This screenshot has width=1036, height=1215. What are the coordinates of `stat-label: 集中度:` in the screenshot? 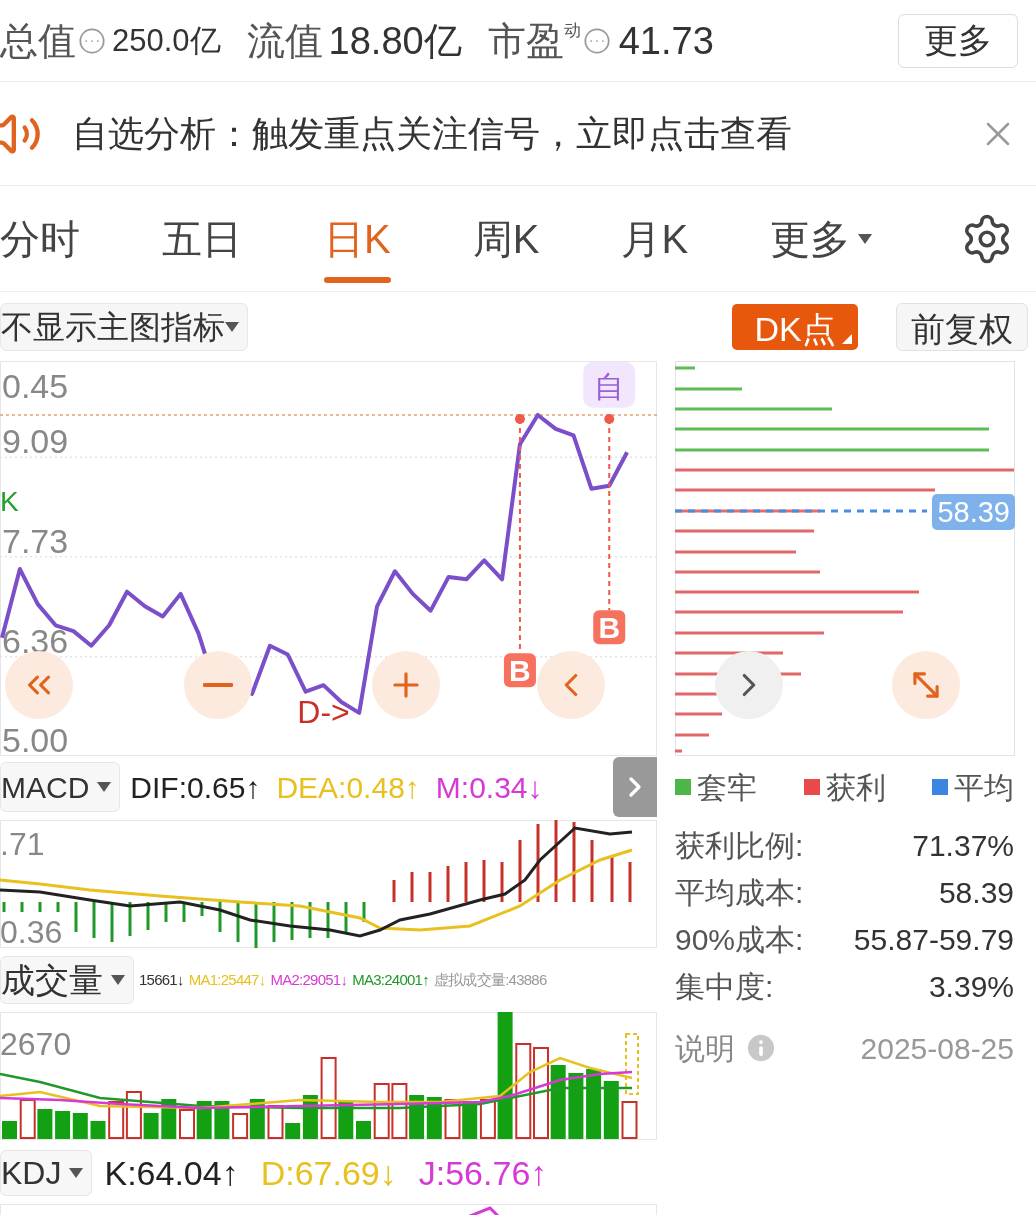 It's located at (724, 987).